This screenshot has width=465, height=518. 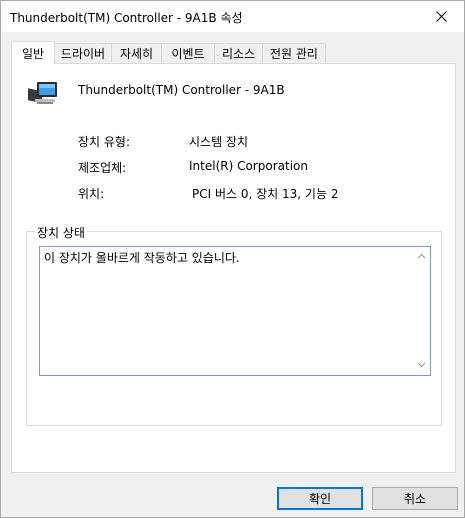 What do you see at coordinates (248, 166) in the screenshot?
I see `manufacturer-value: Intel(R) Corporation` at bounding box center [248, 166].